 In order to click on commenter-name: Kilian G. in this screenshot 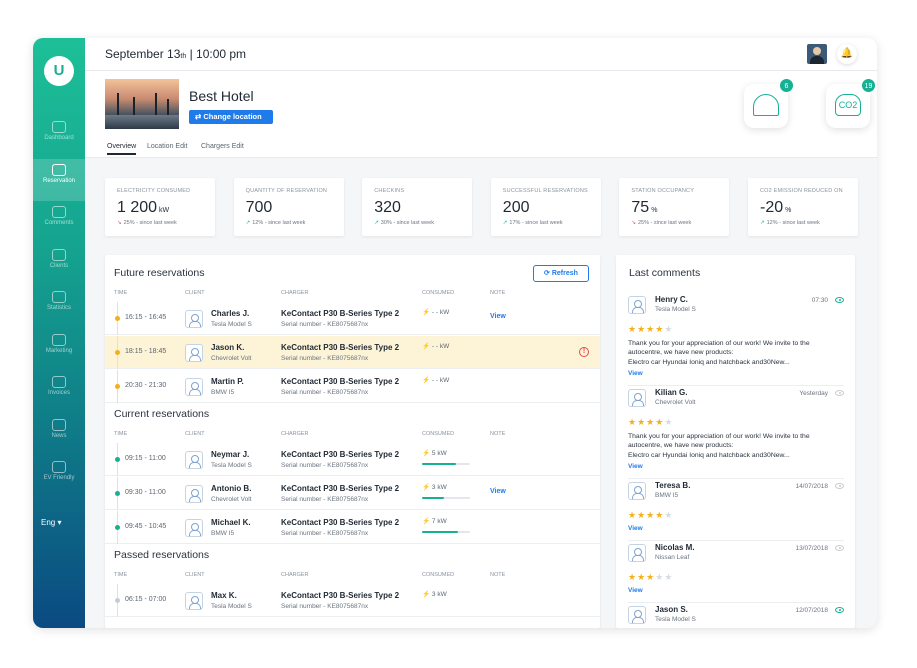, I will do `click(671, 392)`.